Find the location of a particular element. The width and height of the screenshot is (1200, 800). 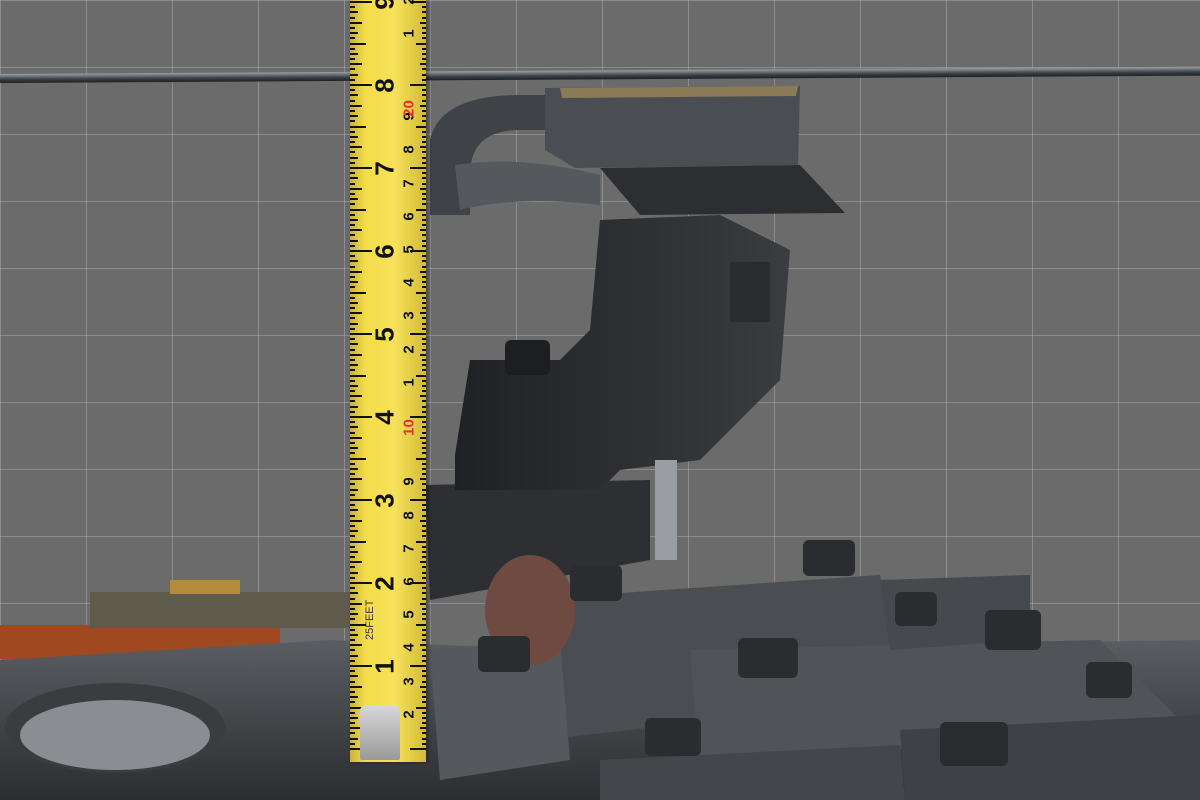

tape-inch-label: 2 is located at coordinates (384, 583).